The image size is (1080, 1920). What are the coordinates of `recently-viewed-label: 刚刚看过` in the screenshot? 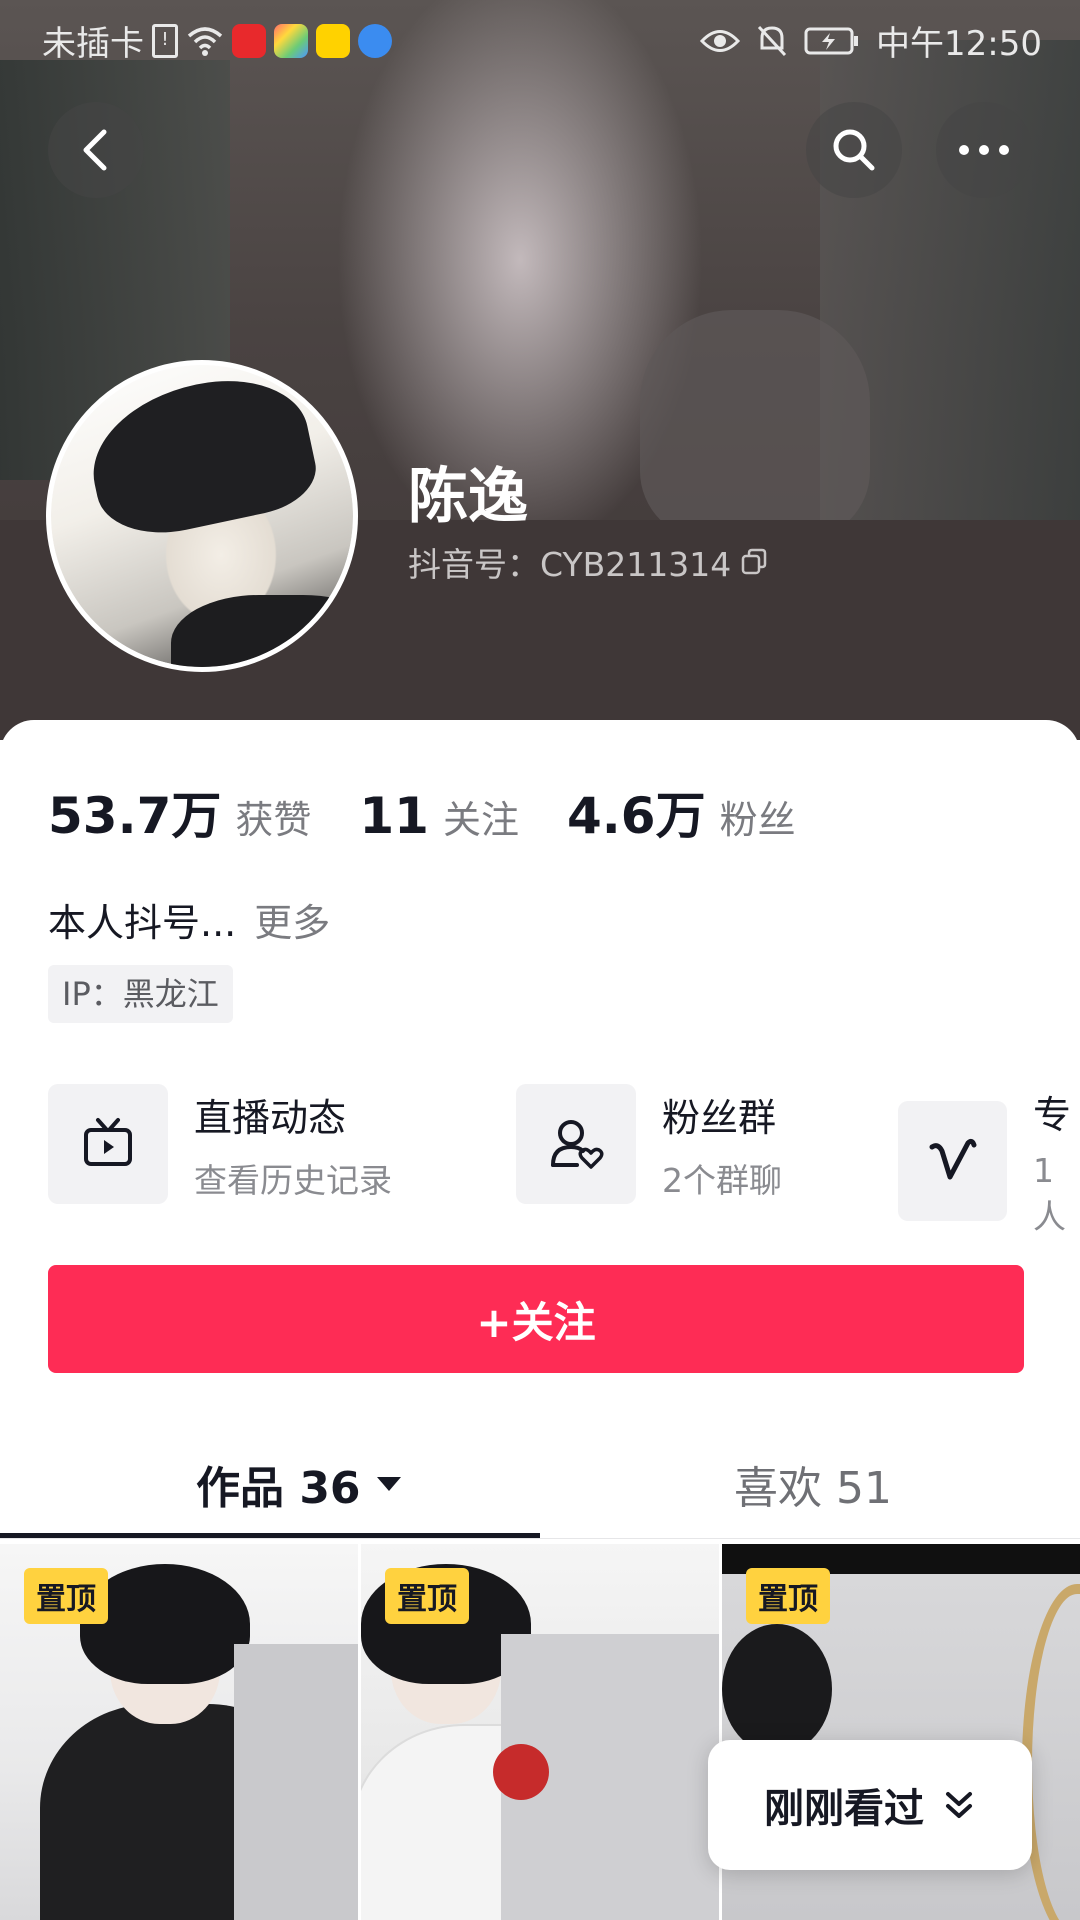 It's located at (844, 1809).